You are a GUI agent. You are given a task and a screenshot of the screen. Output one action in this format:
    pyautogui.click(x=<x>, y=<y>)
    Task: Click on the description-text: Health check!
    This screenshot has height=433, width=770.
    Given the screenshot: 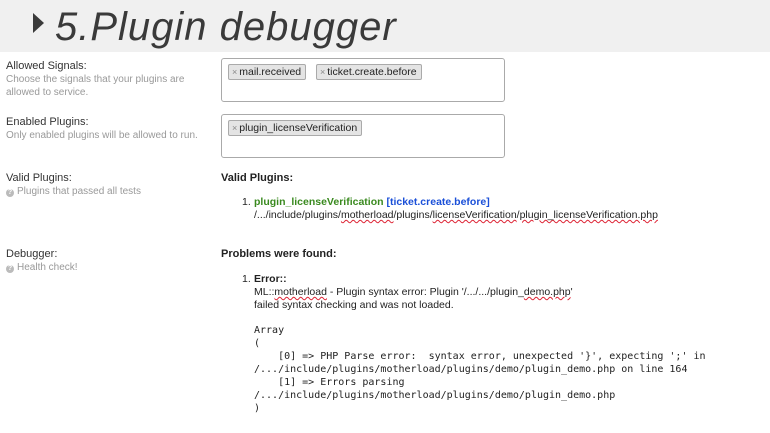 What is the action you would take?
    pyautogui.click(x=47, y=267)
    